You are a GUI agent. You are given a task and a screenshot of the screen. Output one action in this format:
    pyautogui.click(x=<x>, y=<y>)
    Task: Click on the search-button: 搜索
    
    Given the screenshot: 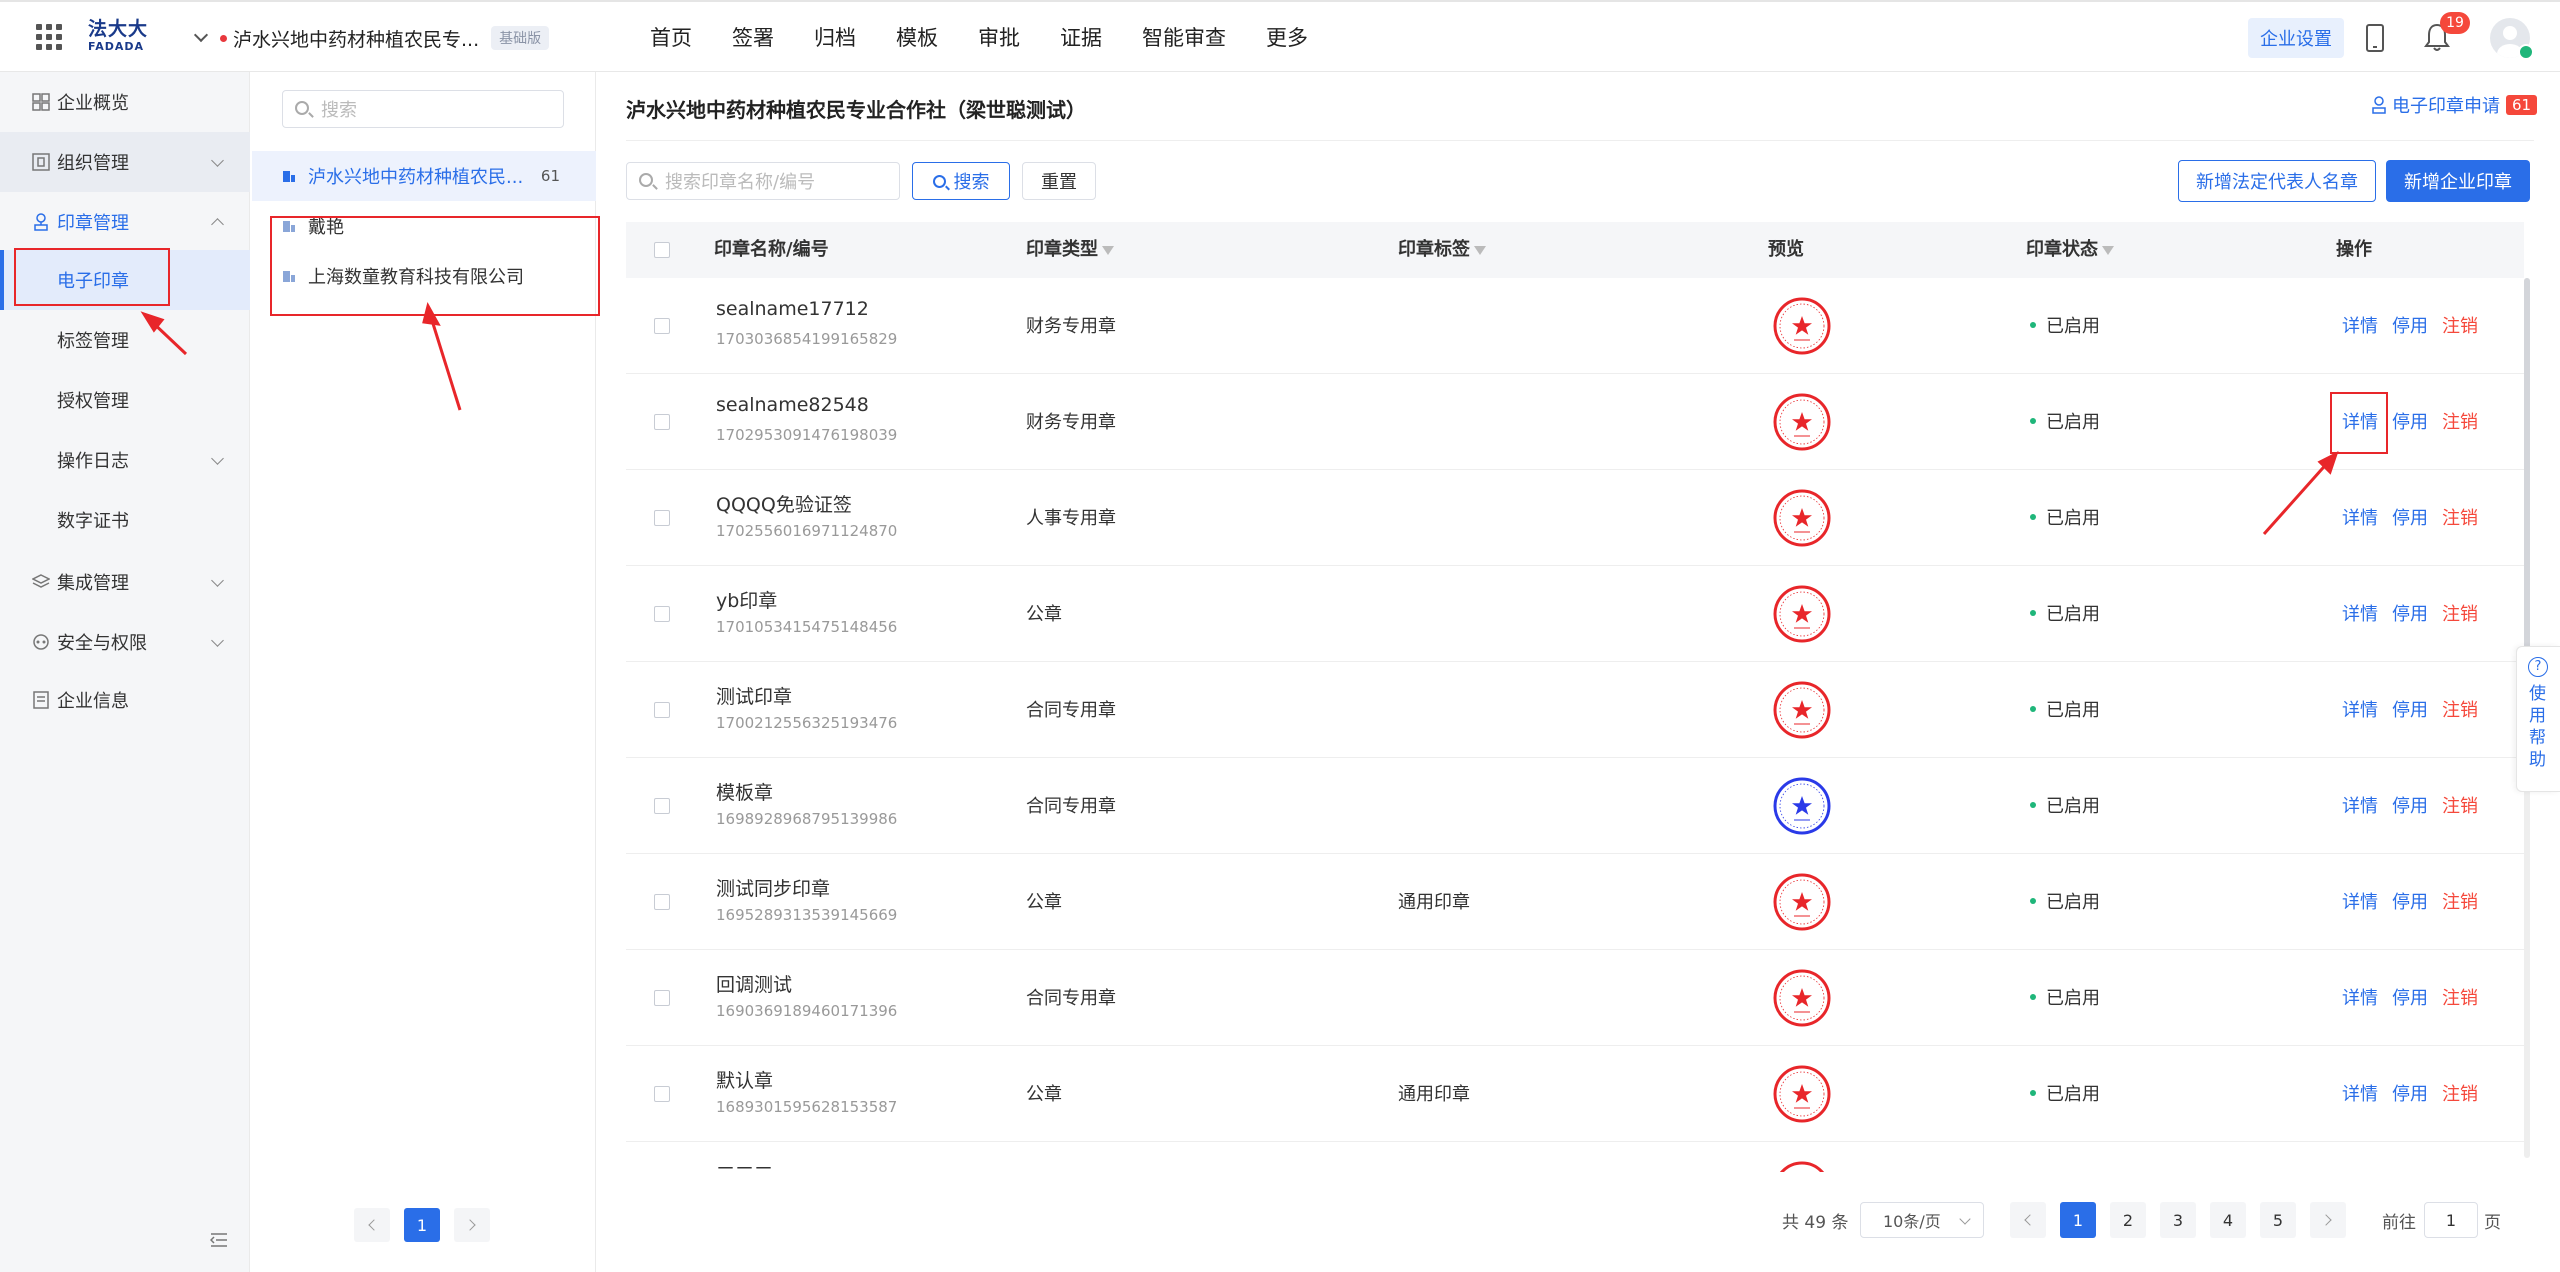 What is the action you would take?
    pyautogui.click(x=961, y=181)
    